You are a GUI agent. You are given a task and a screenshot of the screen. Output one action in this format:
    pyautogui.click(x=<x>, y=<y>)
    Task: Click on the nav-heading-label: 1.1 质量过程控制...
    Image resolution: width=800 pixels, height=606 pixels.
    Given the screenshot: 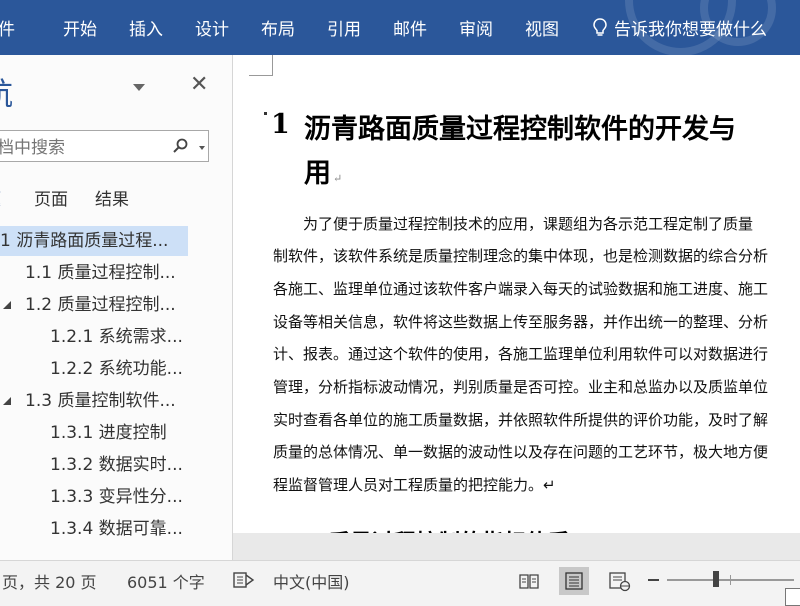 What is the action you would take?
    pyautogui.click(x=100, y=273)
    